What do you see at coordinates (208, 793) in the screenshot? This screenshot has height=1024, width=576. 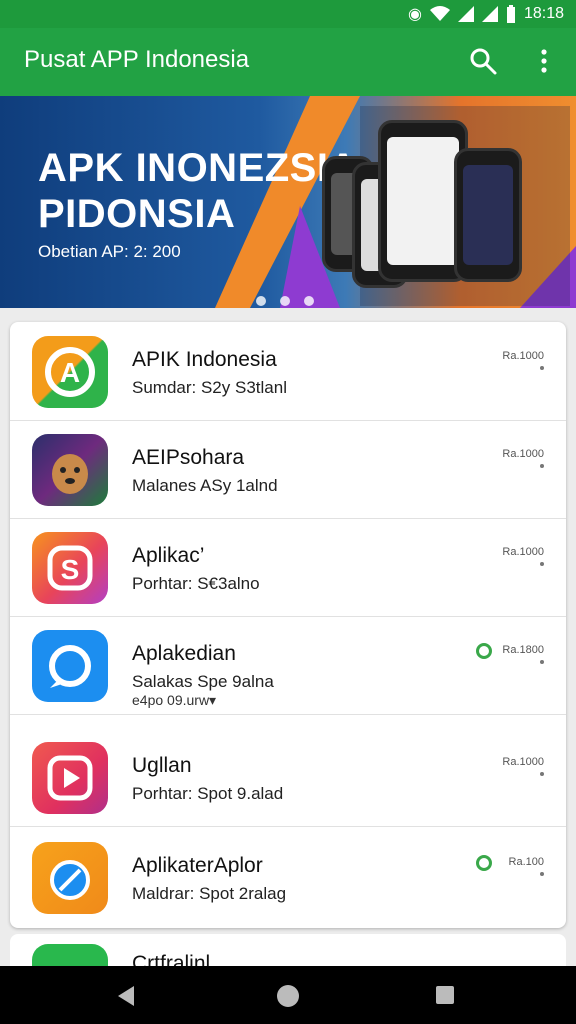 I see `app-meta: Porhtar: Spot 9.alad` at bounding box center [208, 793].